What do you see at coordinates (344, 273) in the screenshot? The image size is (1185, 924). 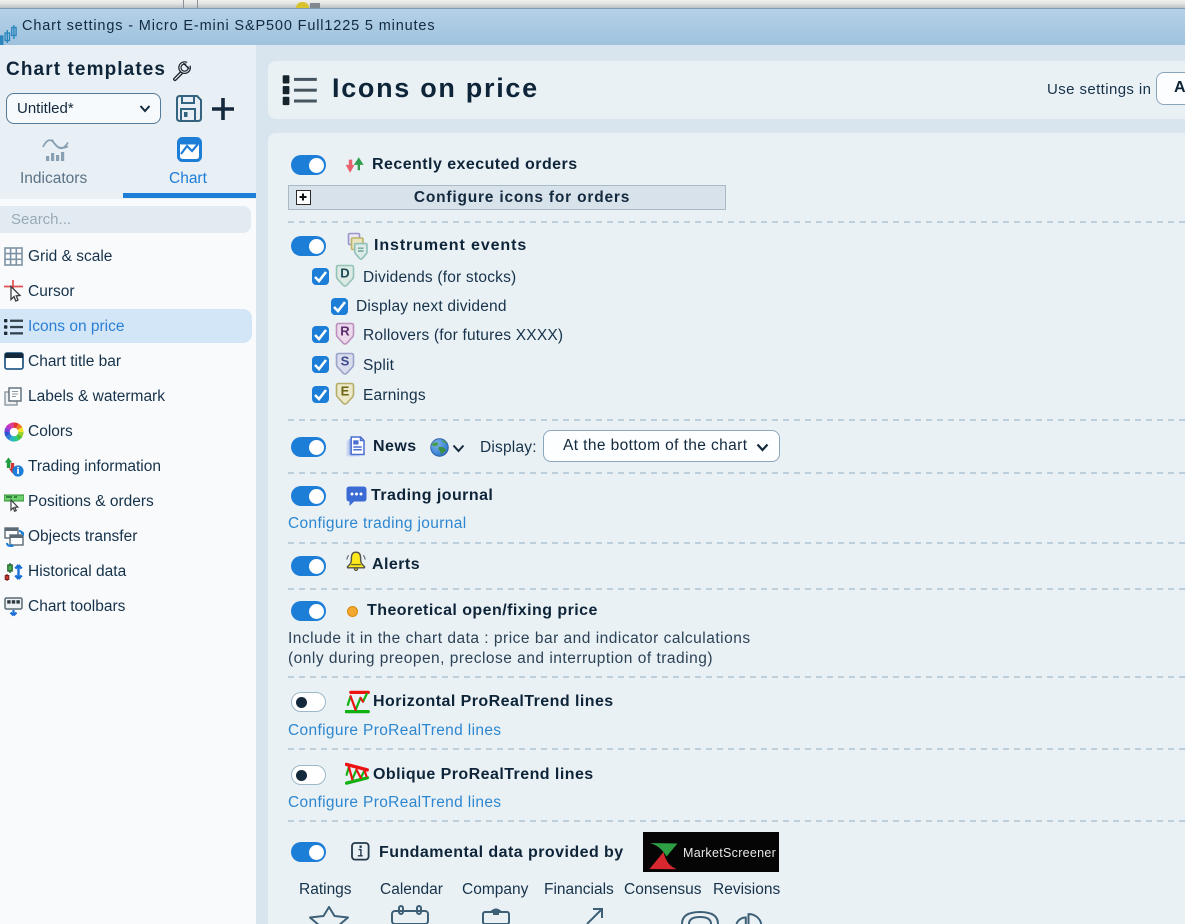 I see `svg-text: D` at bounding box center [344, 273].